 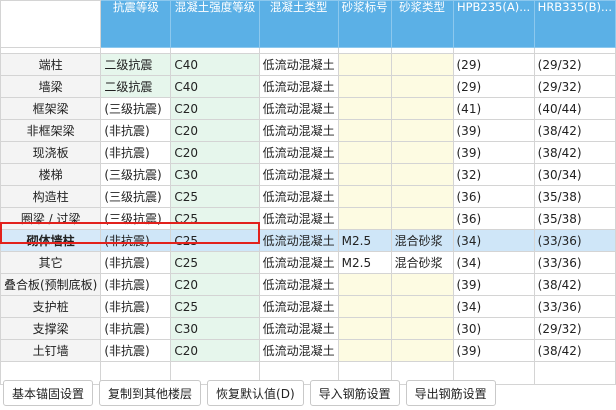 What do you see at coordinates (51, 262) in the screenshot?
I see `row-name-cell: 其它` at bounding box center [51, 262].